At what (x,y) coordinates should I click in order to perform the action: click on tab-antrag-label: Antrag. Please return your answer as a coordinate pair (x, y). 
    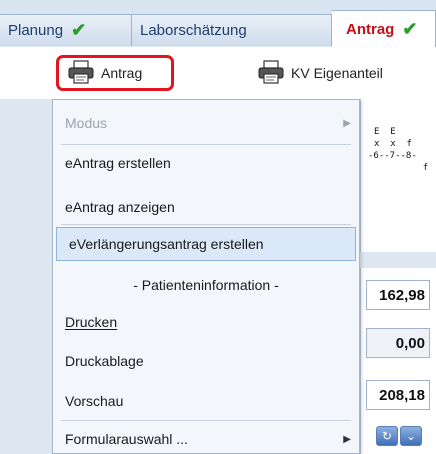
    Looking at the image, I should click on (370, 29).